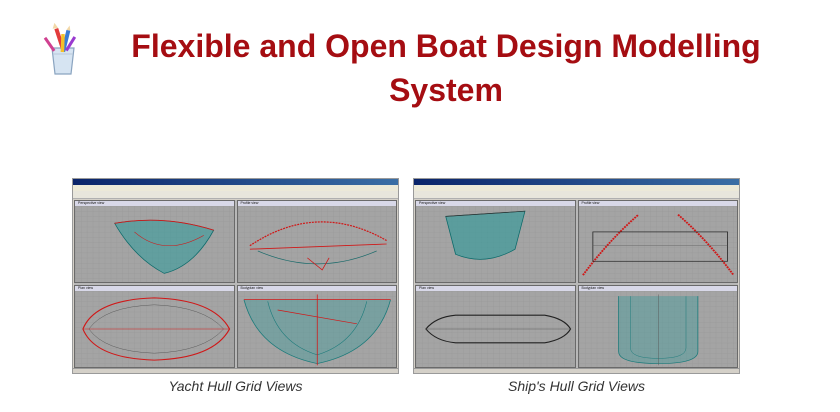 This screenshot has width=840, height=412. What do you see at coordinates (576, 386) in the screenshot?
I see `ship-caption: Ship's Hull Grid Views` at bounding box center [576, 386].